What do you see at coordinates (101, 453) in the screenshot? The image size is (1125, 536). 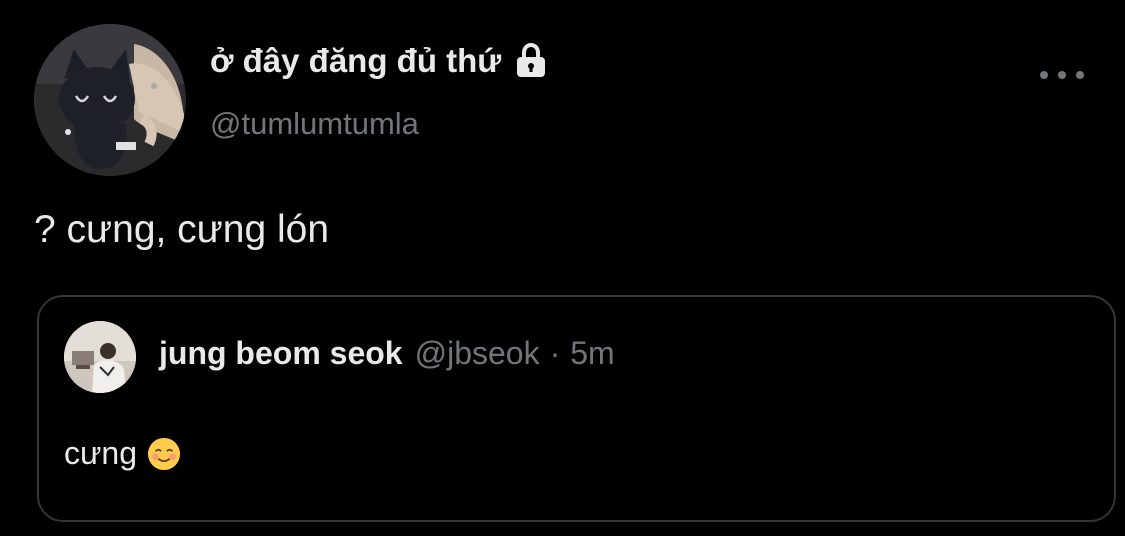 I see `quote-text-label: cưng` at bounding box center [101, 453].